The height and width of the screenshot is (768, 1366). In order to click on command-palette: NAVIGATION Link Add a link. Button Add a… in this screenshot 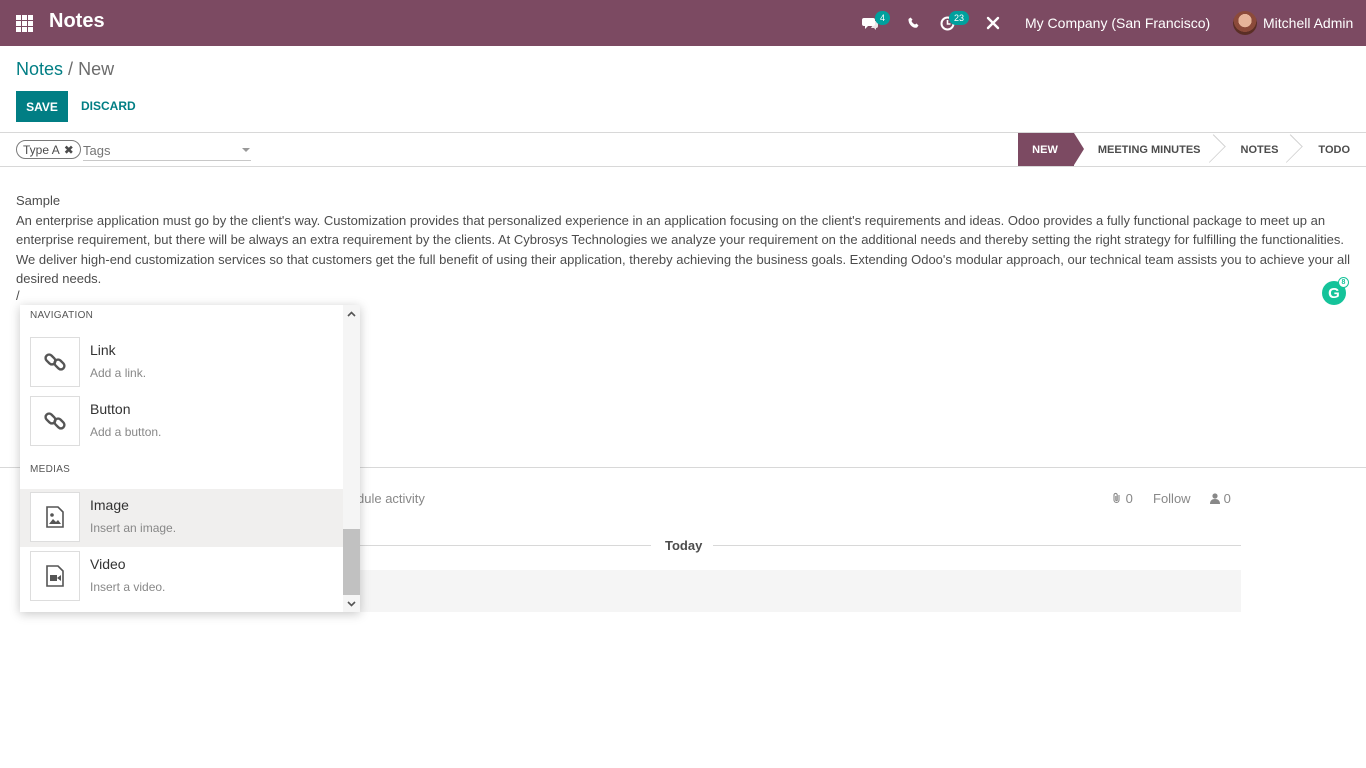, I will do `click(190, 458)`.